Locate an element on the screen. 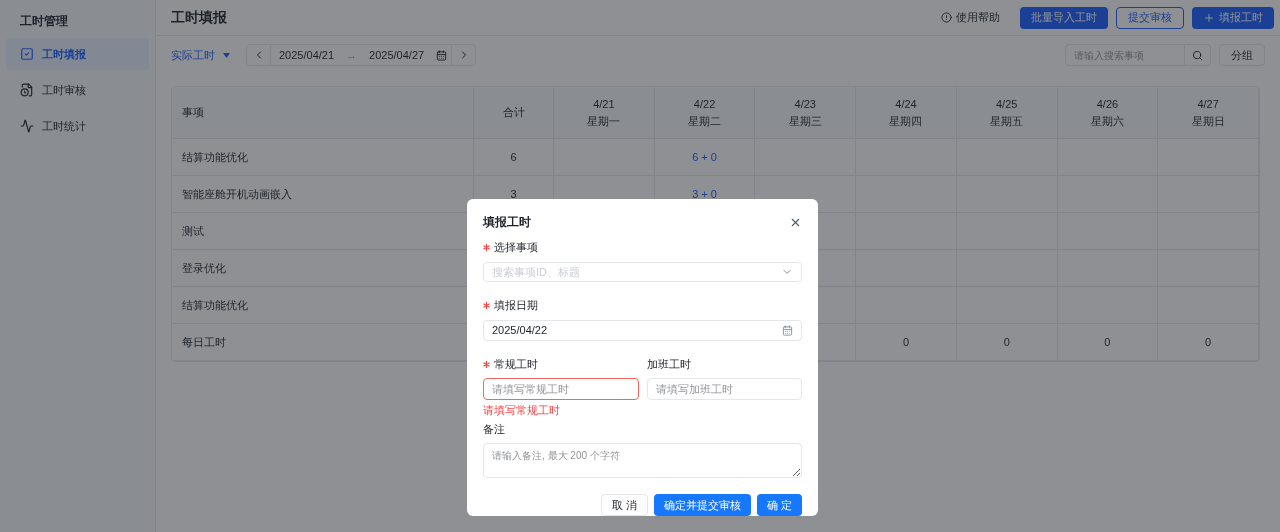 This screenshot has height=532, width=1280. column-header: 合计 is located at coordinates (514, 112).